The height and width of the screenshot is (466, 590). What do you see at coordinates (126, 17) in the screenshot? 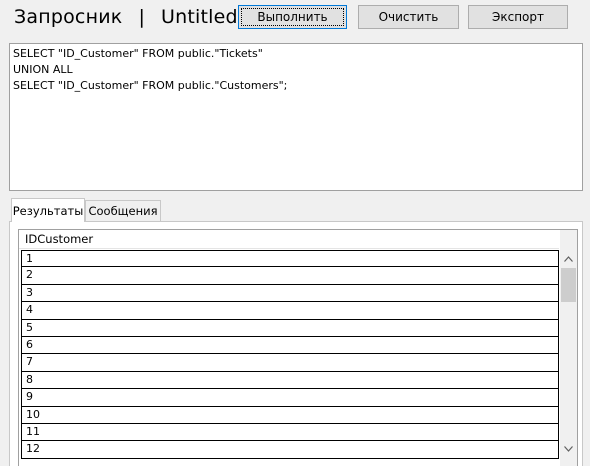
I see `window-title: Запросник | Untitled` at bounding box center [126, 17].